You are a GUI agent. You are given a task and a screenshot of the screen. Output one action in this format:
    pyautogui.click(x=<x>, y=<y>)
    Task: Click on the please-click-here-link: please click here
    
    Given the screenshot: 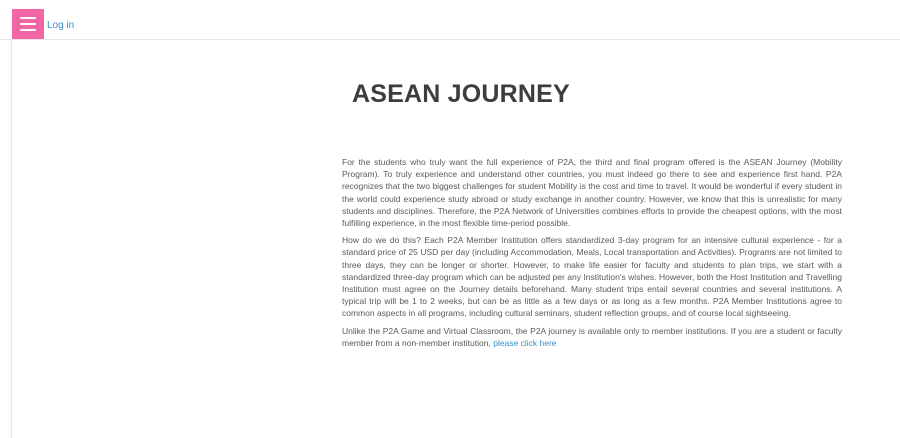 What is the action you would take?
    pyautogui.click(x=524, y=343)
    